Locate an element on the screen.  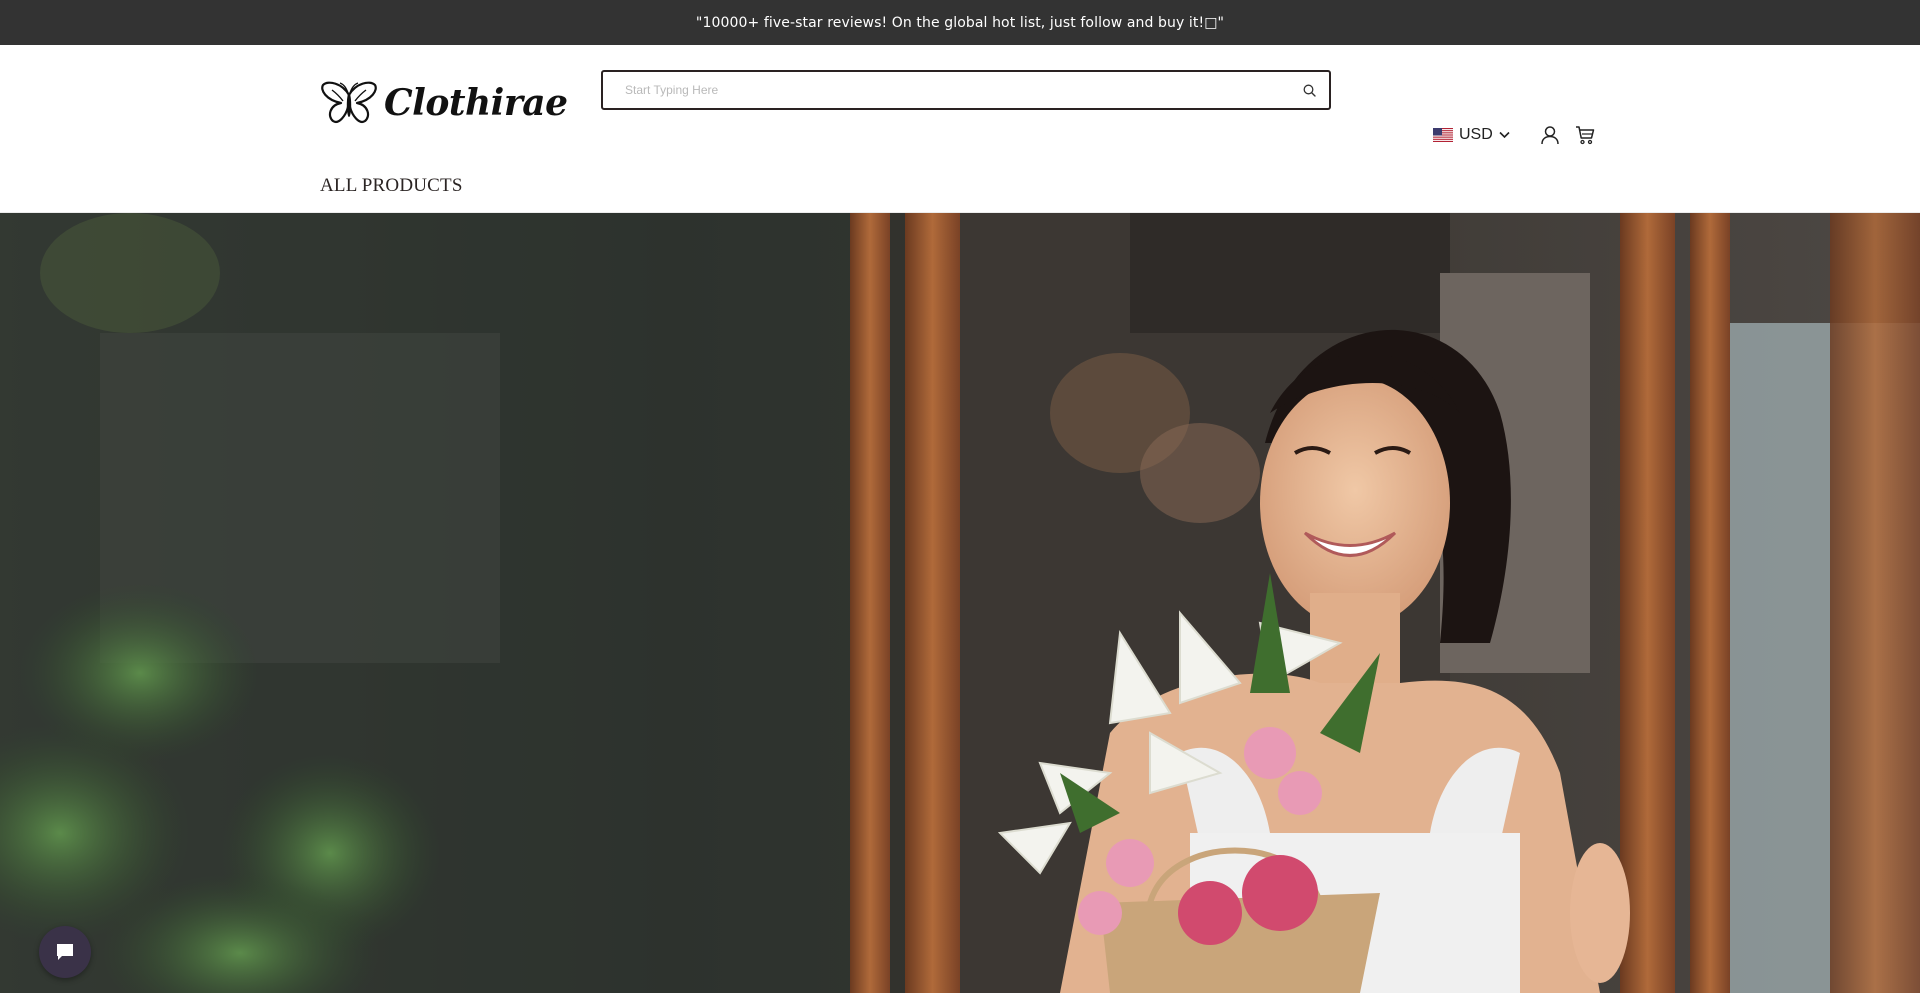
us-flag-icon is located at coordinates (1443, 135).